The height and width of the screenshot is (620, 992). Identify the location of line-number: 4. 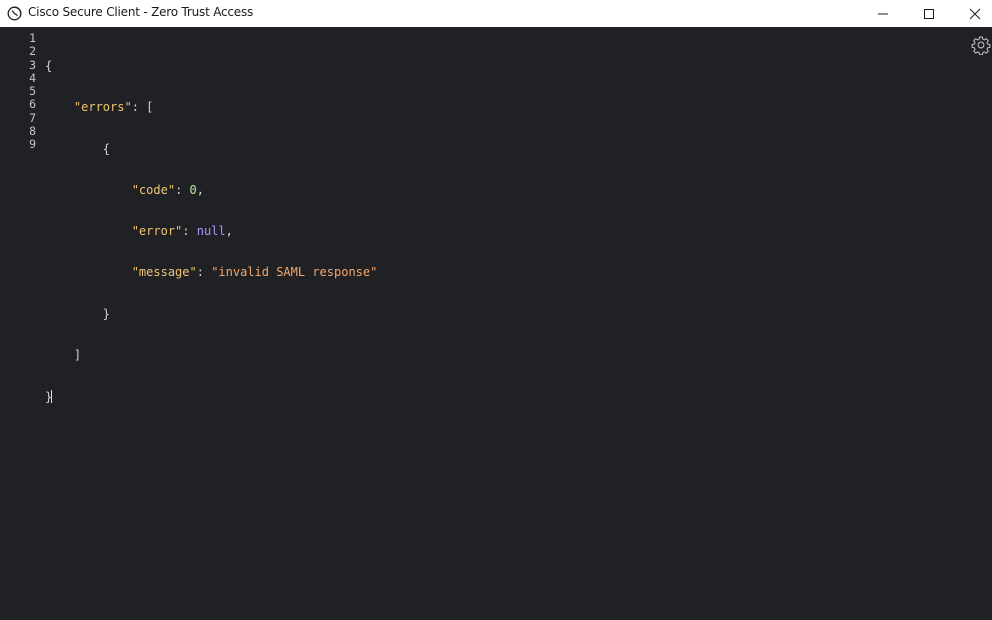
(32, 77).